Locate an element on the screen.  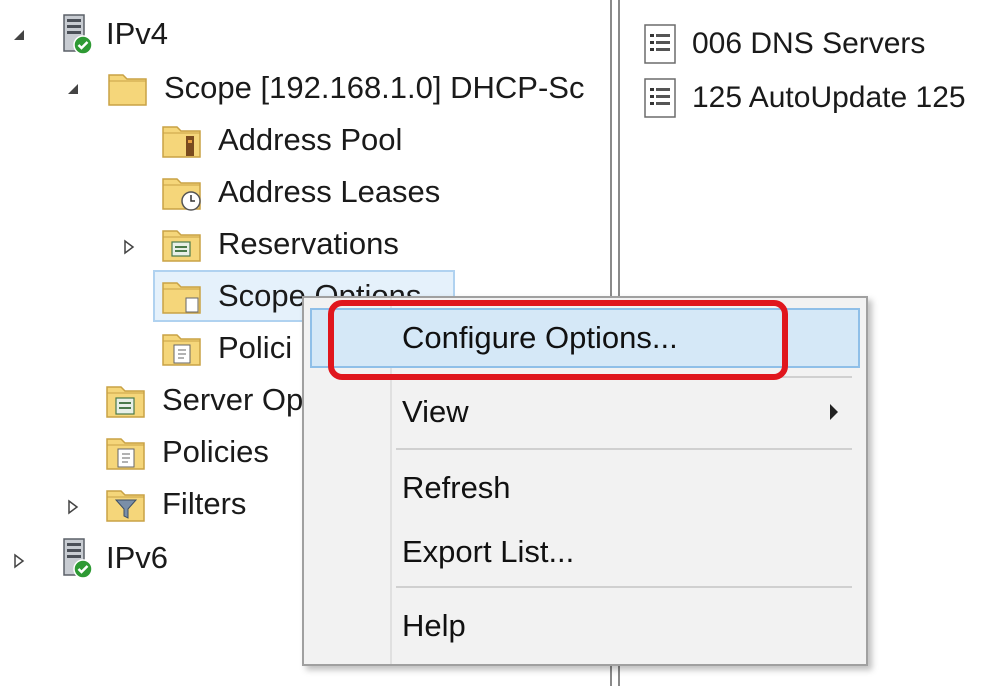
tree-node-reservations: Reservations is located at coordinates (279, 244).